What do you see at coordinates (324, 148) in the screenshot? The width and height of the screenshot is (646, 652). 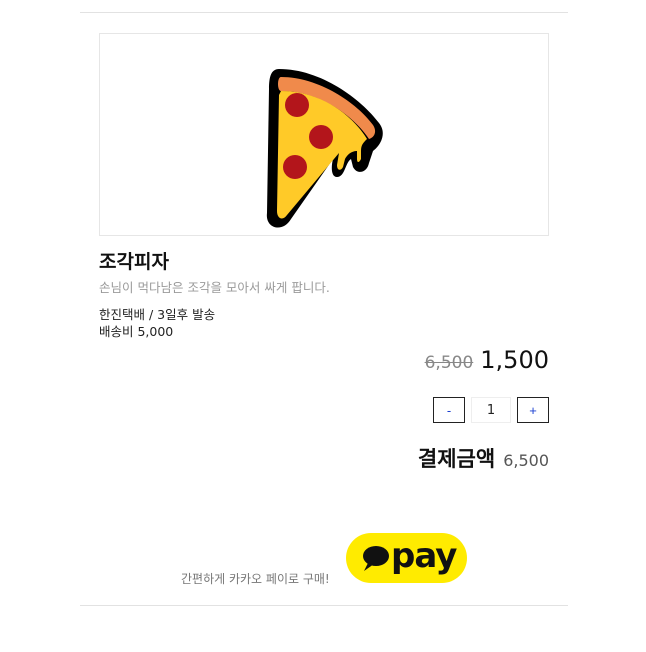 I see `pizza-slice-icon` at bounding box center [324, 148].